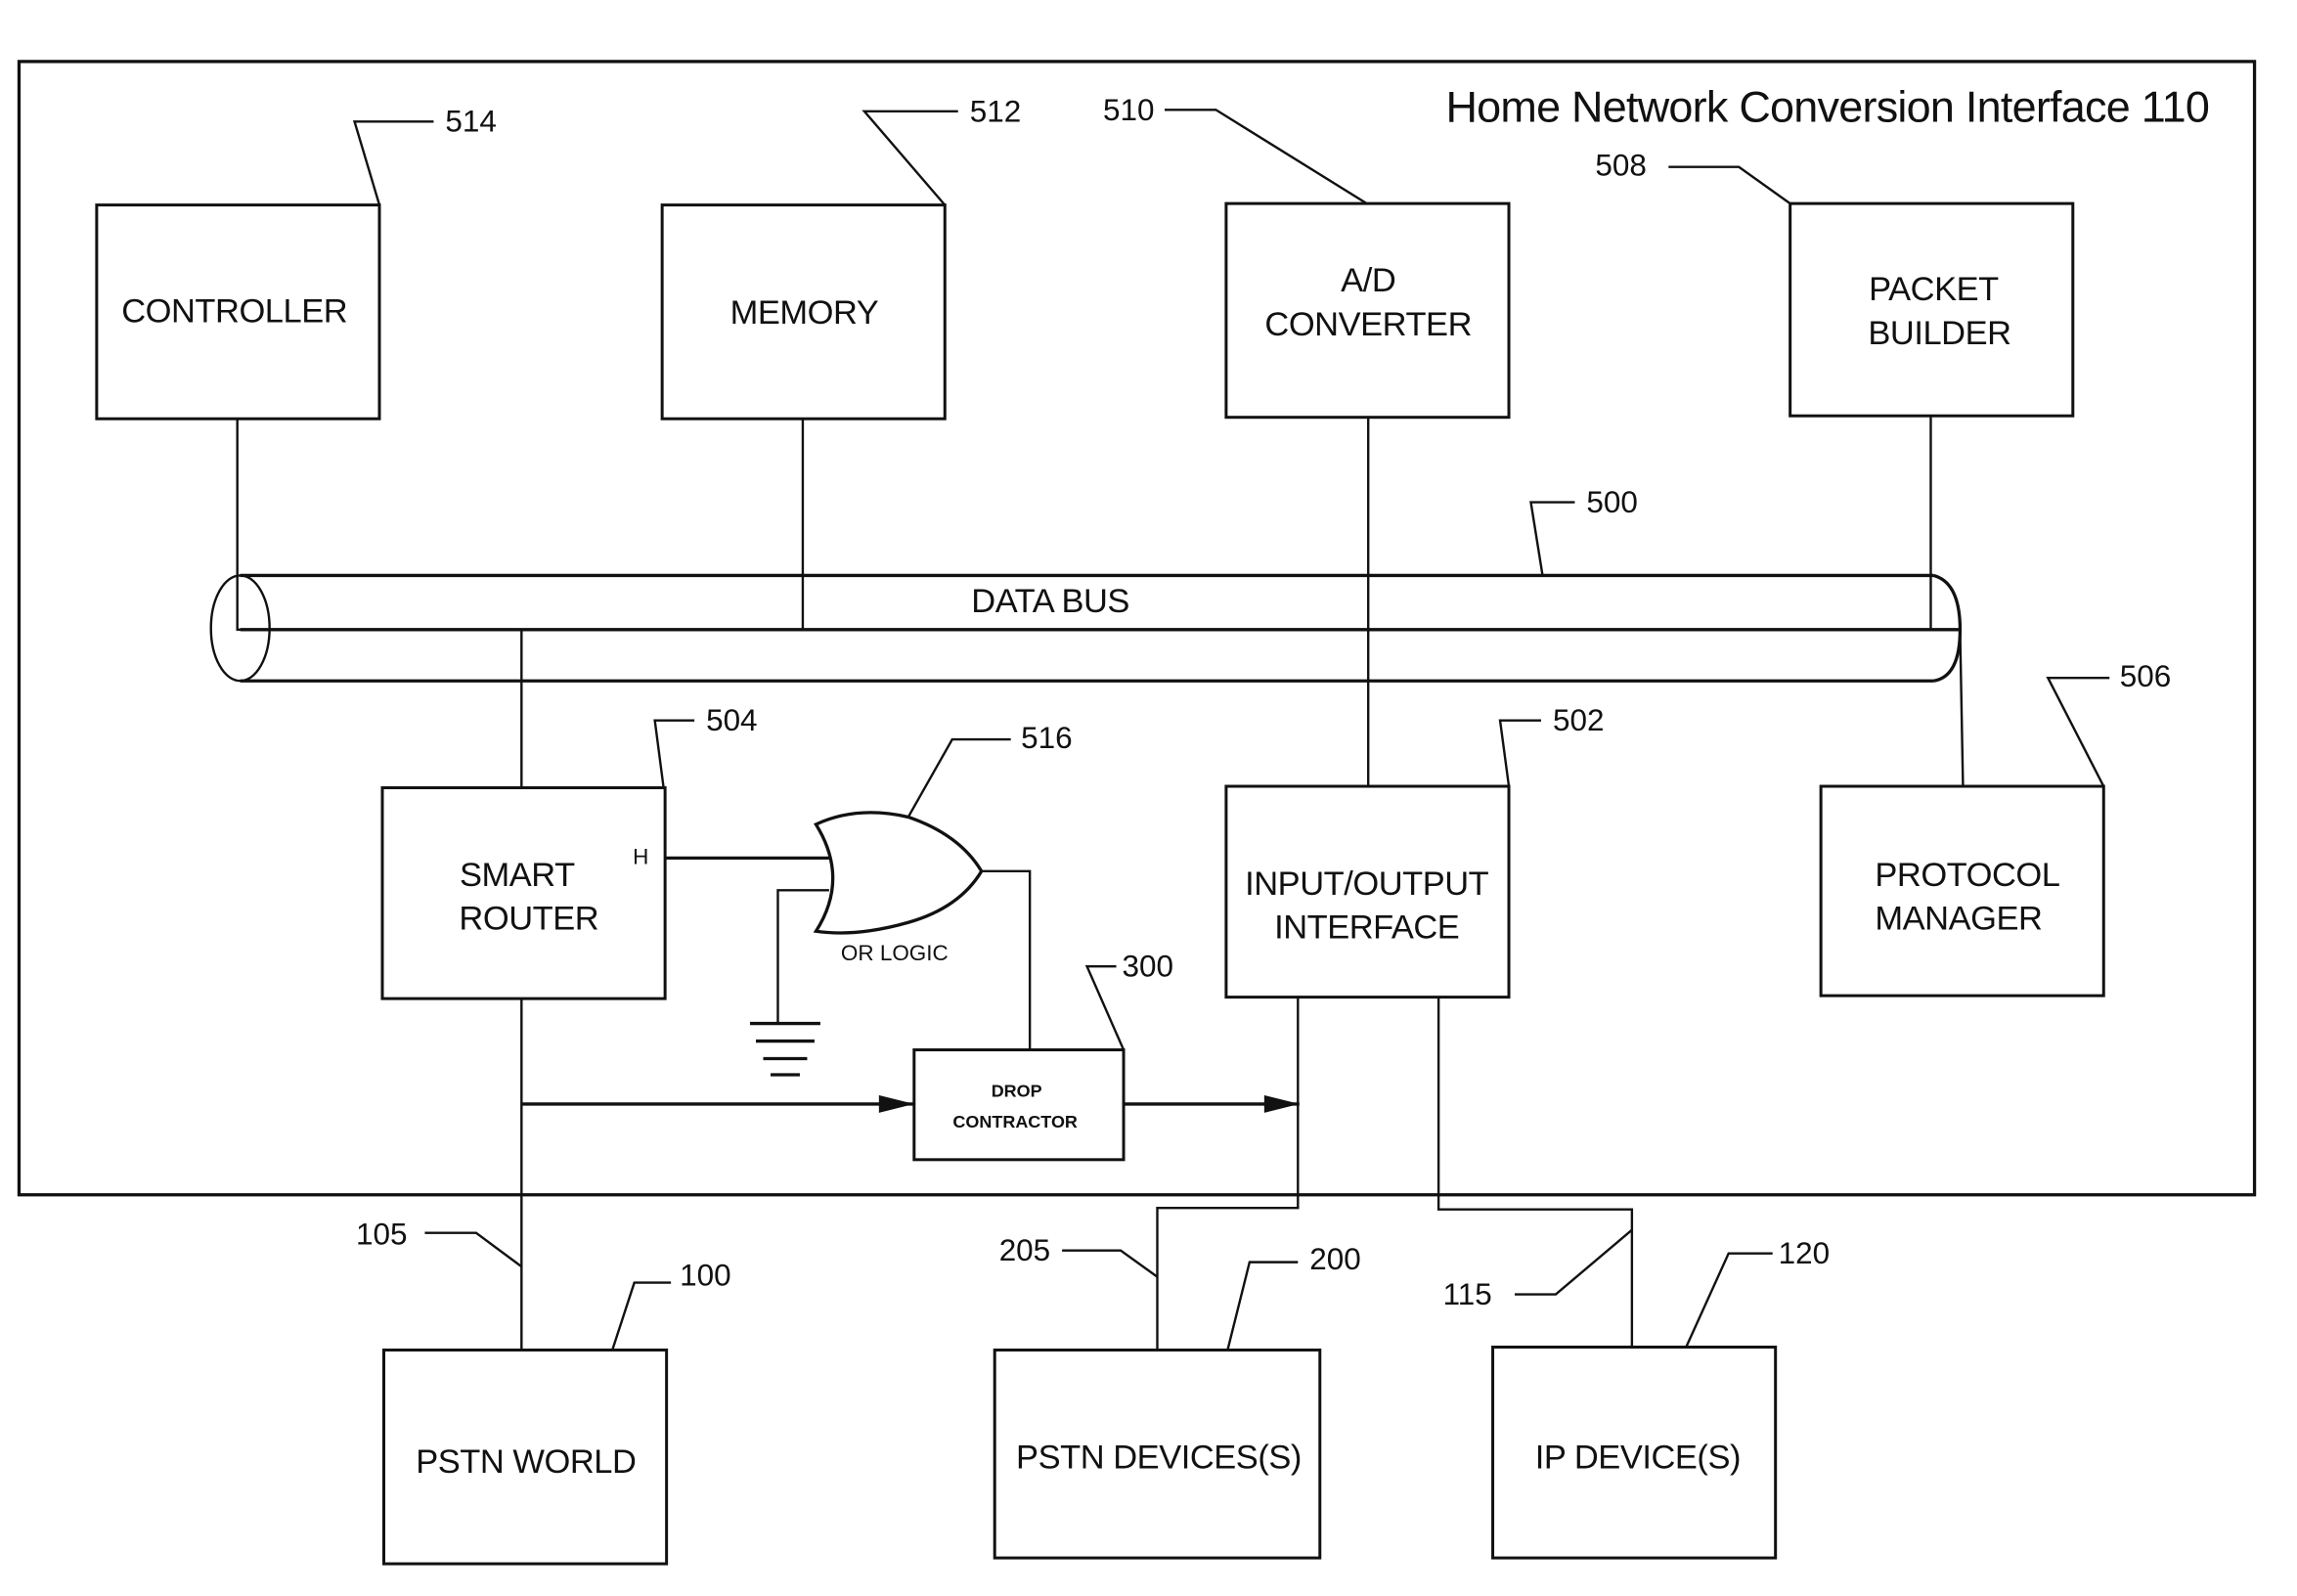 Image resolution: width=2297 pixels, height=1596 pixels. I want to click on protocol-manager-bus-link, so click(1962, 708).